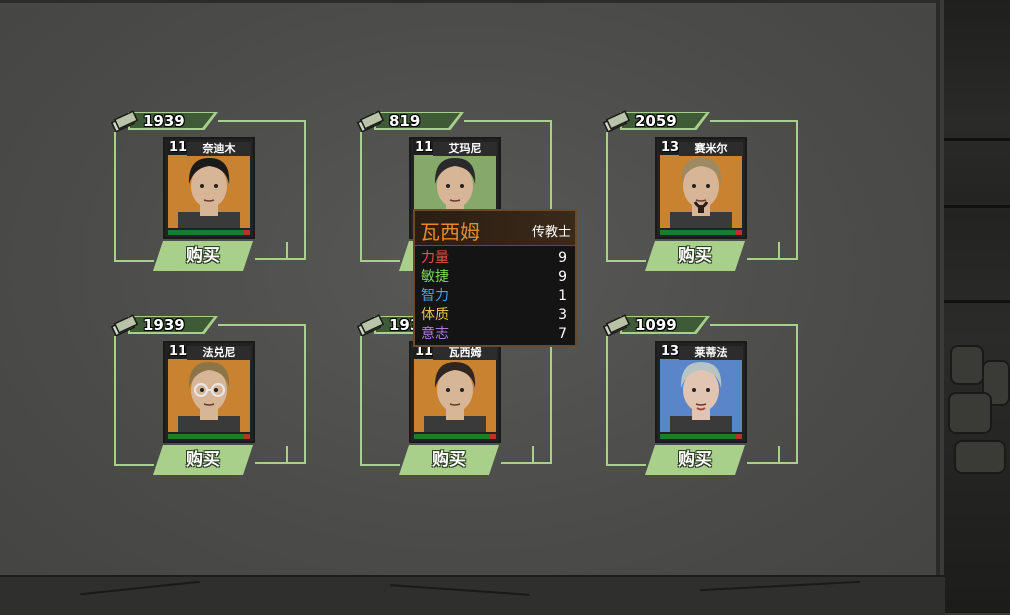 The image size is (1010, 615). Describe the element at coordinates (435, 334) in the screenshot. I see `stat-label: 意志` at that location.